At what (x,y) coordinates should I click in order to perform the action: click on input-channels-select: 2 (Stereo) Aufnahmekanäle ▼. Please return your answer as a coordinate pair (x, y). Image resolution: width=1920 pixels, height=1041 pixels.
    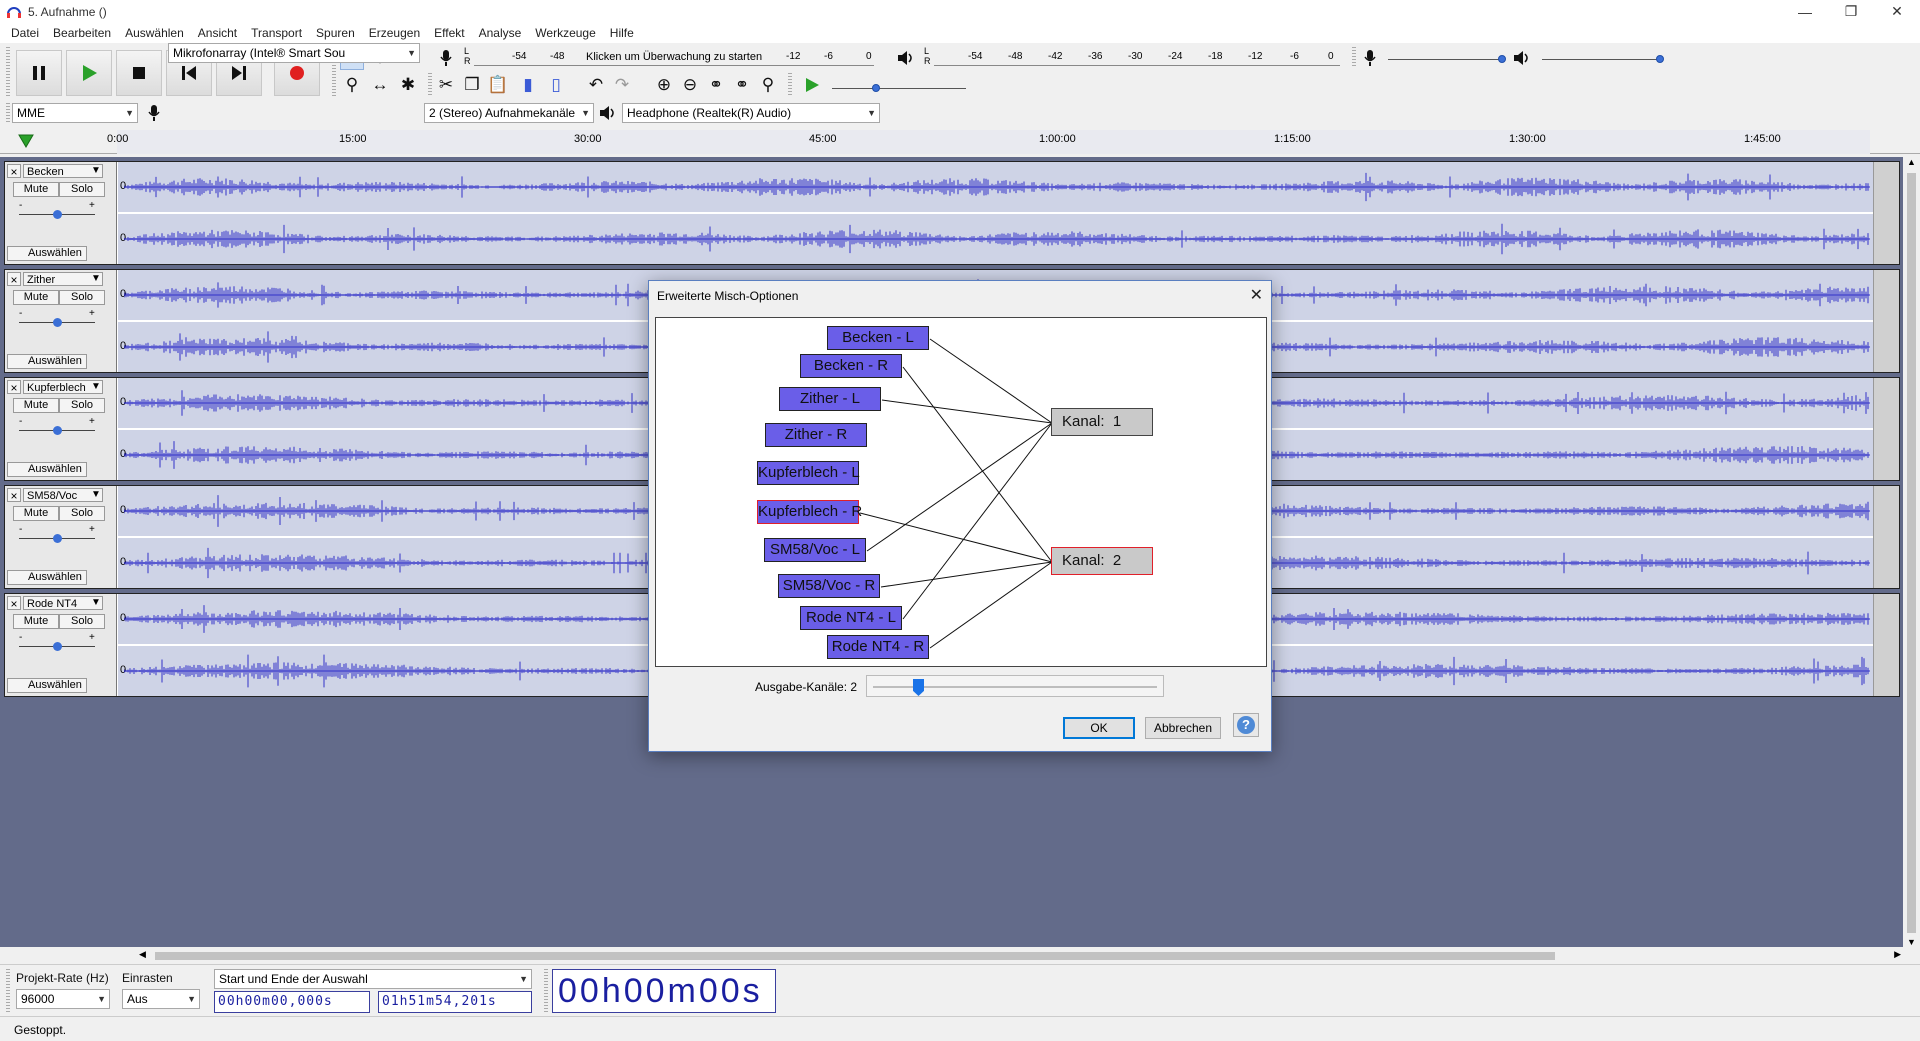
    Looking at the image, I should click on (509, 113).